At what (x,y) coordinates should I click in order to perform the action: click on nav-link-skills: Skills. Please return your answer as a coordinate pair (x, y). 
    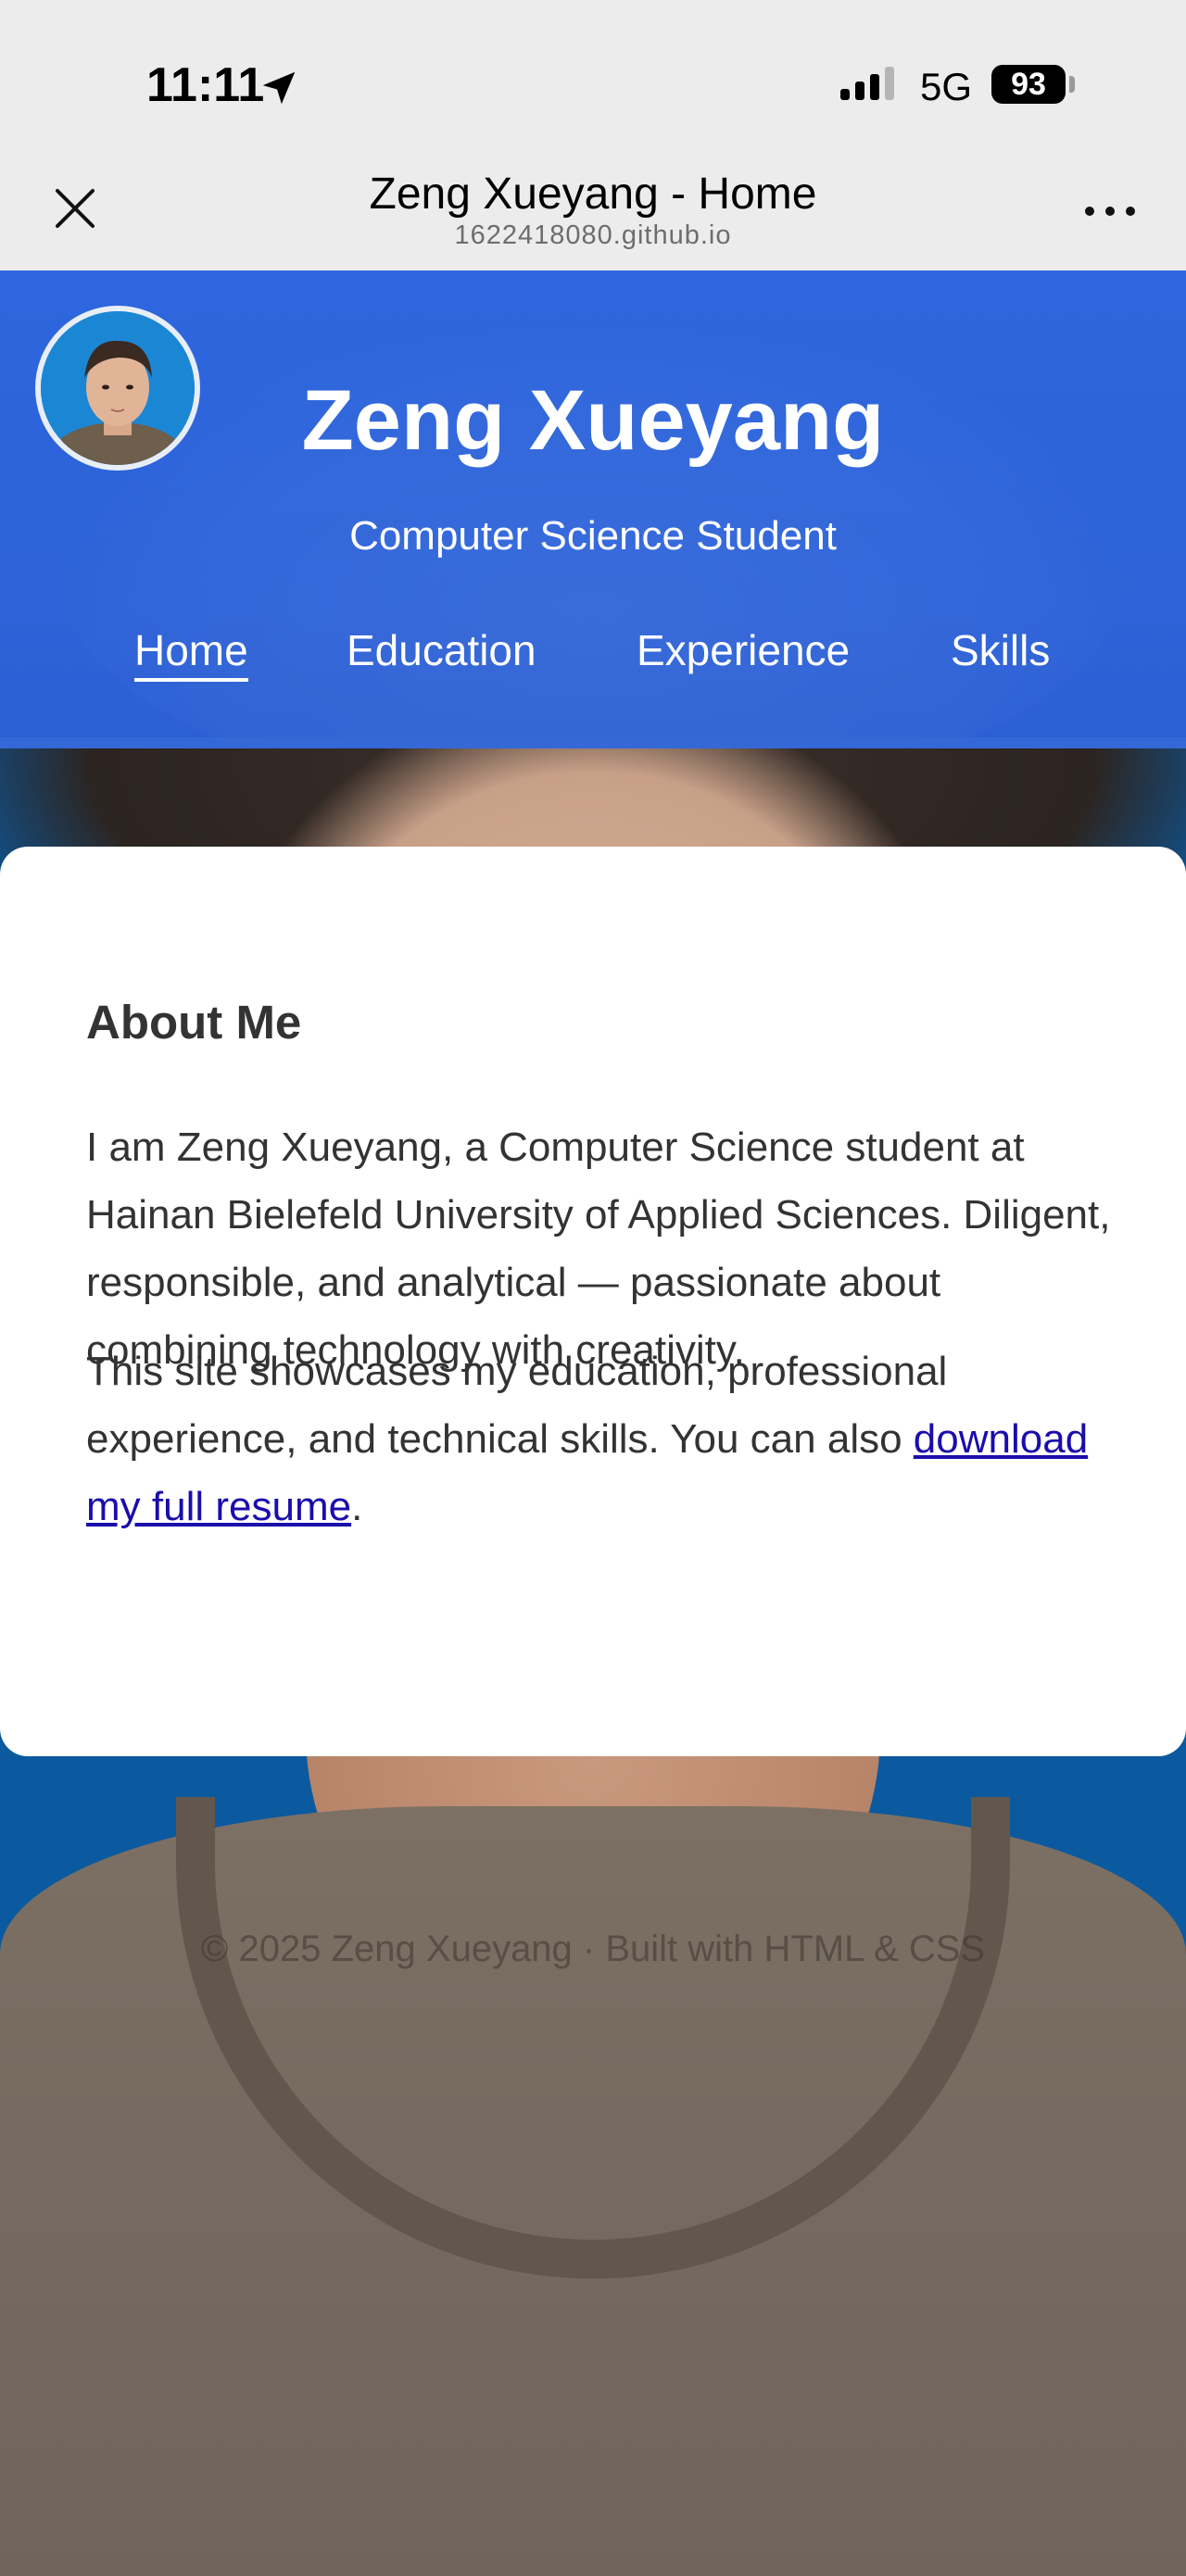
    Looking at the image, I should click on (1000, 650).